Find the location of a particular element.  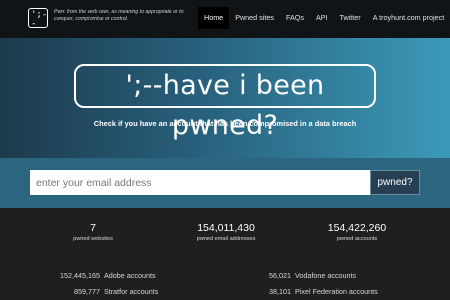

breach-count: 56,021 is located at coordinates (280, 275).